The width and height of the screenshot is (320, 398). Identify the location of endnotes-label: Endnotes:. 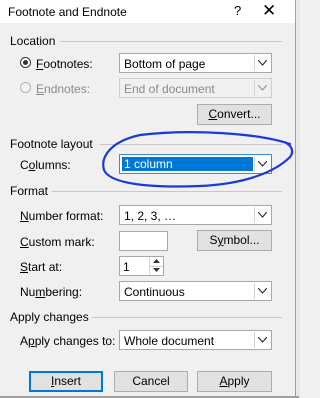
(63, 89).